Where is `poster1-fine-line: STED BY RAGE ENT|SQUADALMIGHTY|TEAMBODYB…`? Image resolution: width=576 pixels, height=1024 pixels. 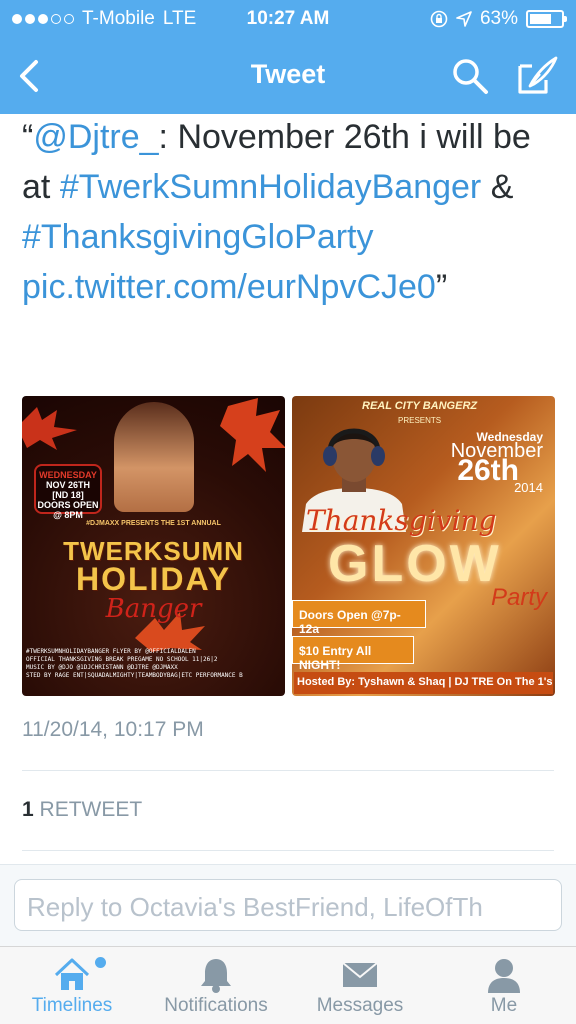
poster1-fine-line: STED BY RAGE ENT|SQUADALMIGHTY|TEAMBODYB… is located at coordinates (134, 675).